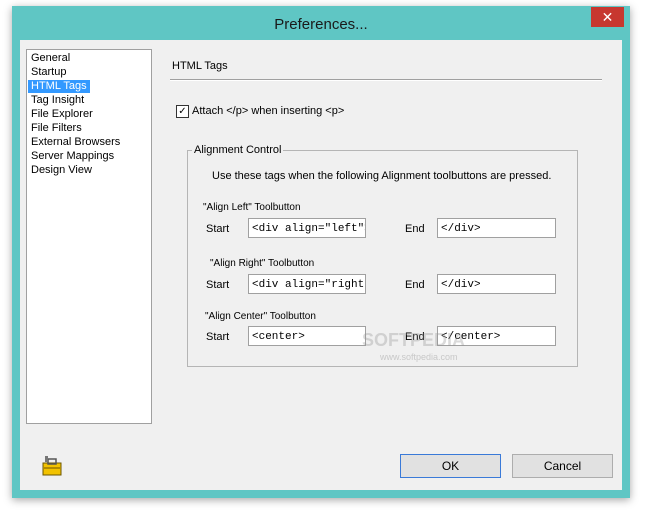 This screenshot has height=517, width=650. Describe the element at coordinates (307, 228) in the screenshot. I see `align-left-start-input: <div align="left">` at that location.